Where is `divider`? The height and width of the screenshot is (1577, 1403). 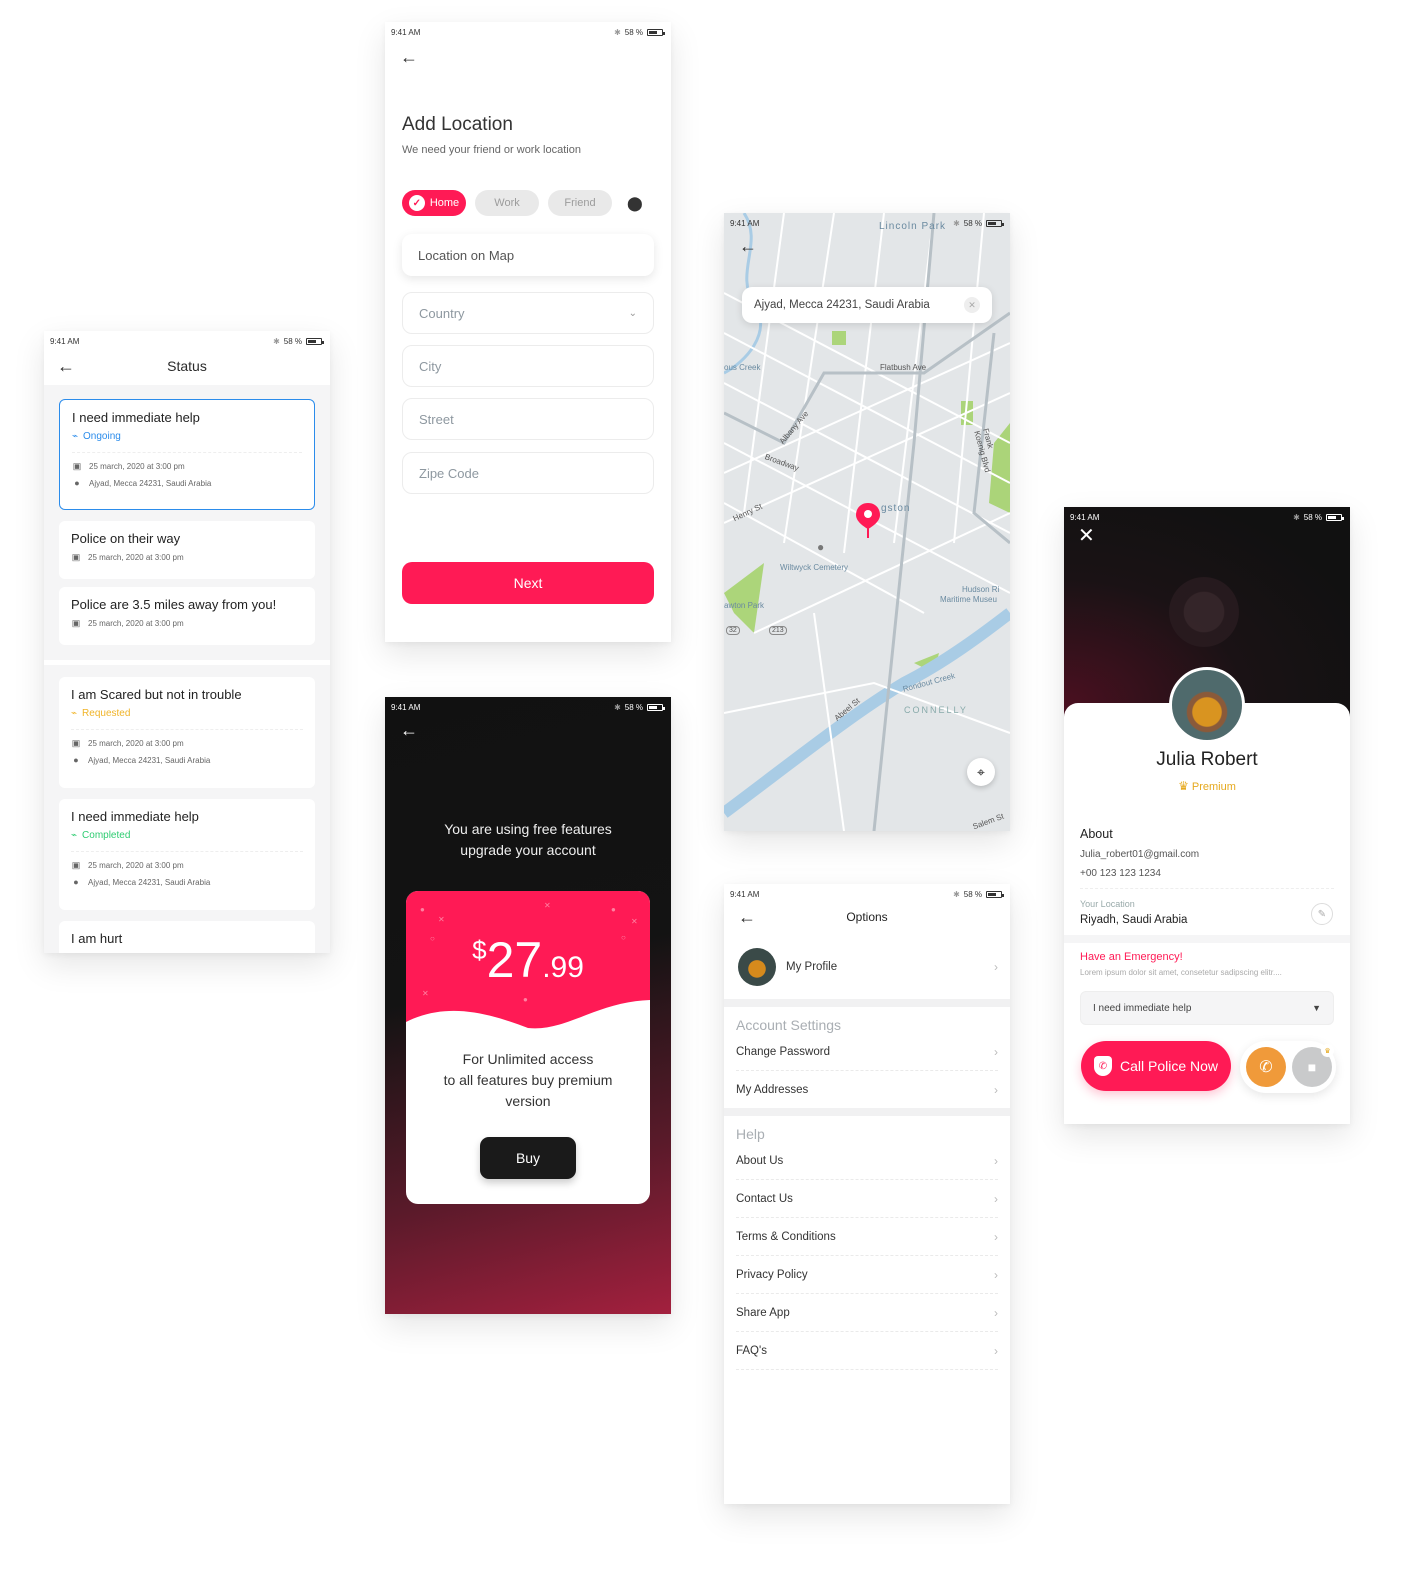
divider is located at coordinates (187, 851).